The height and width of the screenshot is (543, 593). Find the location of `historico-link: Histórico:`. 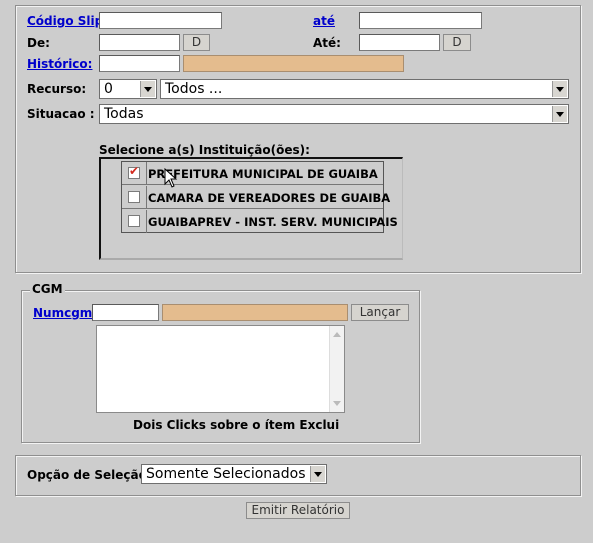

historico-link: Histórico: is located at coordinates (59, 64).